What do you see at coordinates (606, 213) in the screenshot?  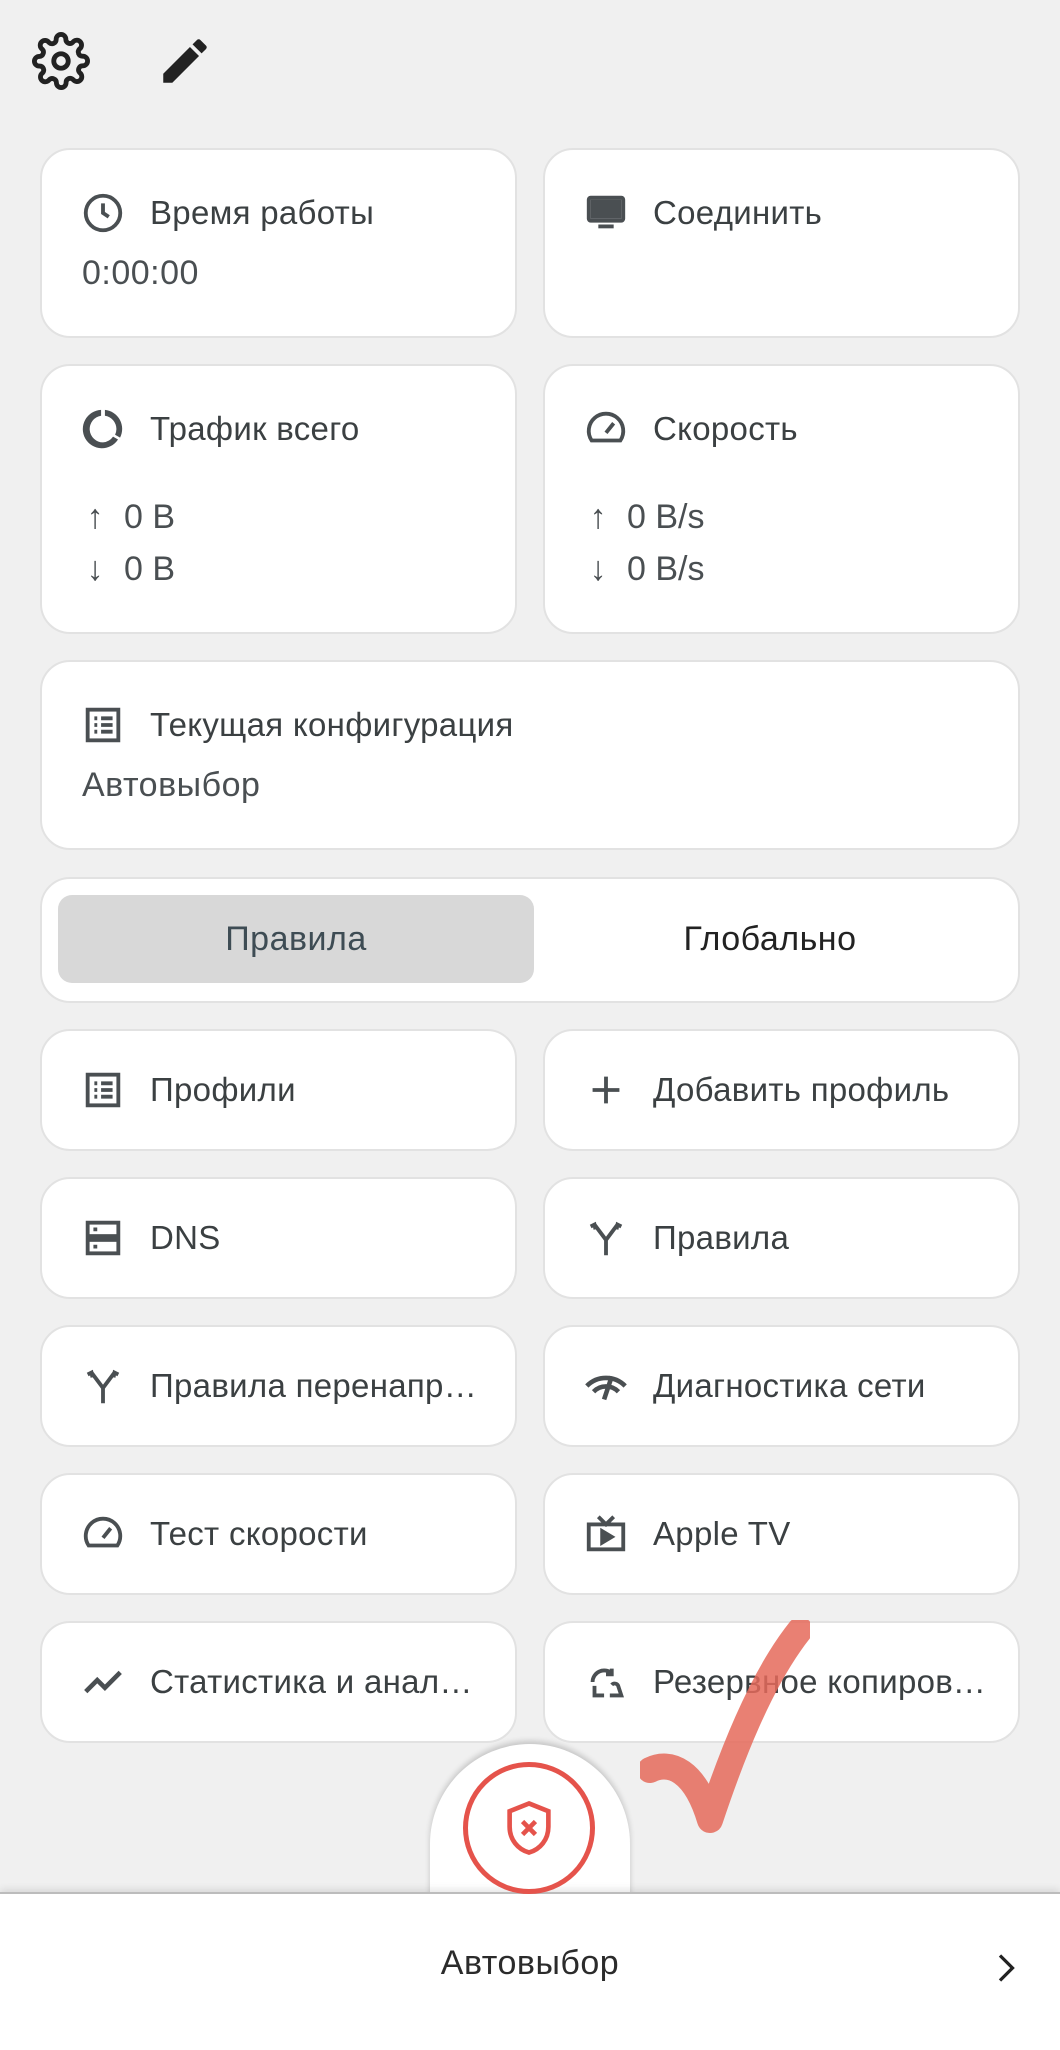 I see `monitor-icon` at bounding box center [606, 213].